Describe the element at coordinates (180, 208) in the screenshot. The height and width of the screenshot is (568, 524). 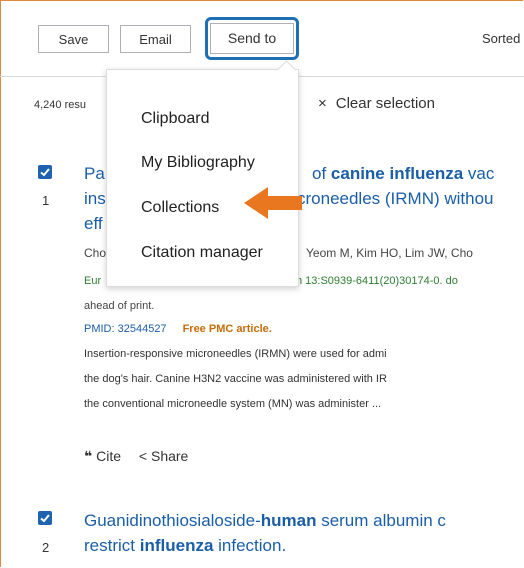
I see `menu-item-collections: Collections` at that location.